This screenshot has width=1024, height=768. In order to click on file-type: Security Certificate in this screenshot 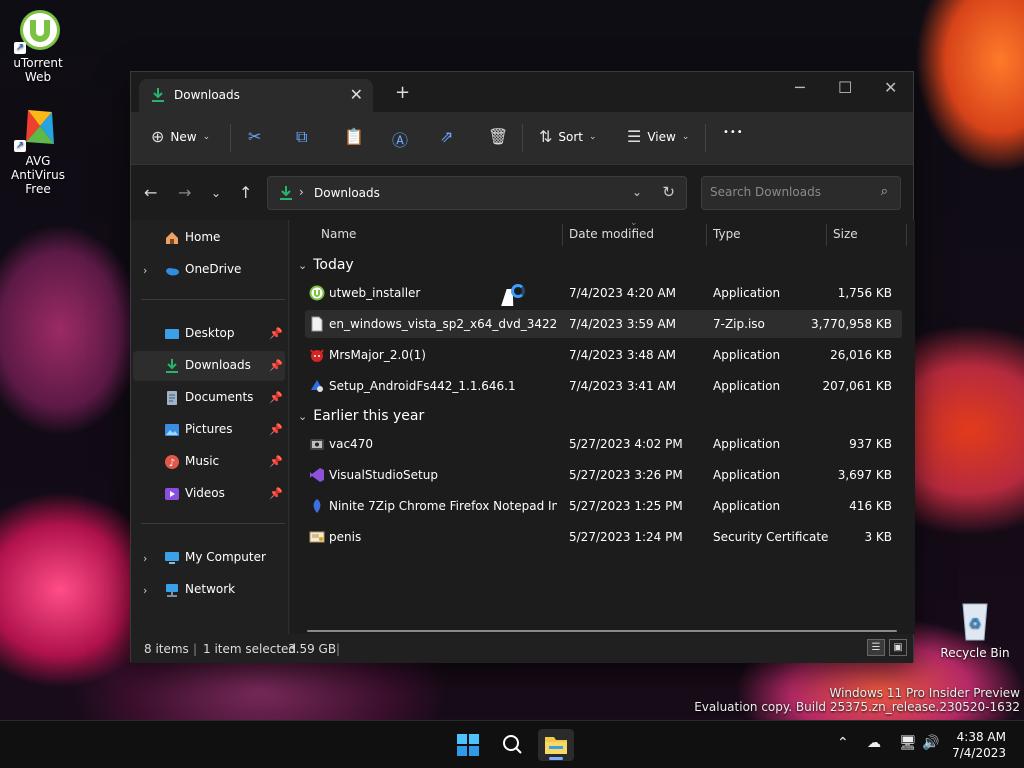, I will do `click(771, 537)`.